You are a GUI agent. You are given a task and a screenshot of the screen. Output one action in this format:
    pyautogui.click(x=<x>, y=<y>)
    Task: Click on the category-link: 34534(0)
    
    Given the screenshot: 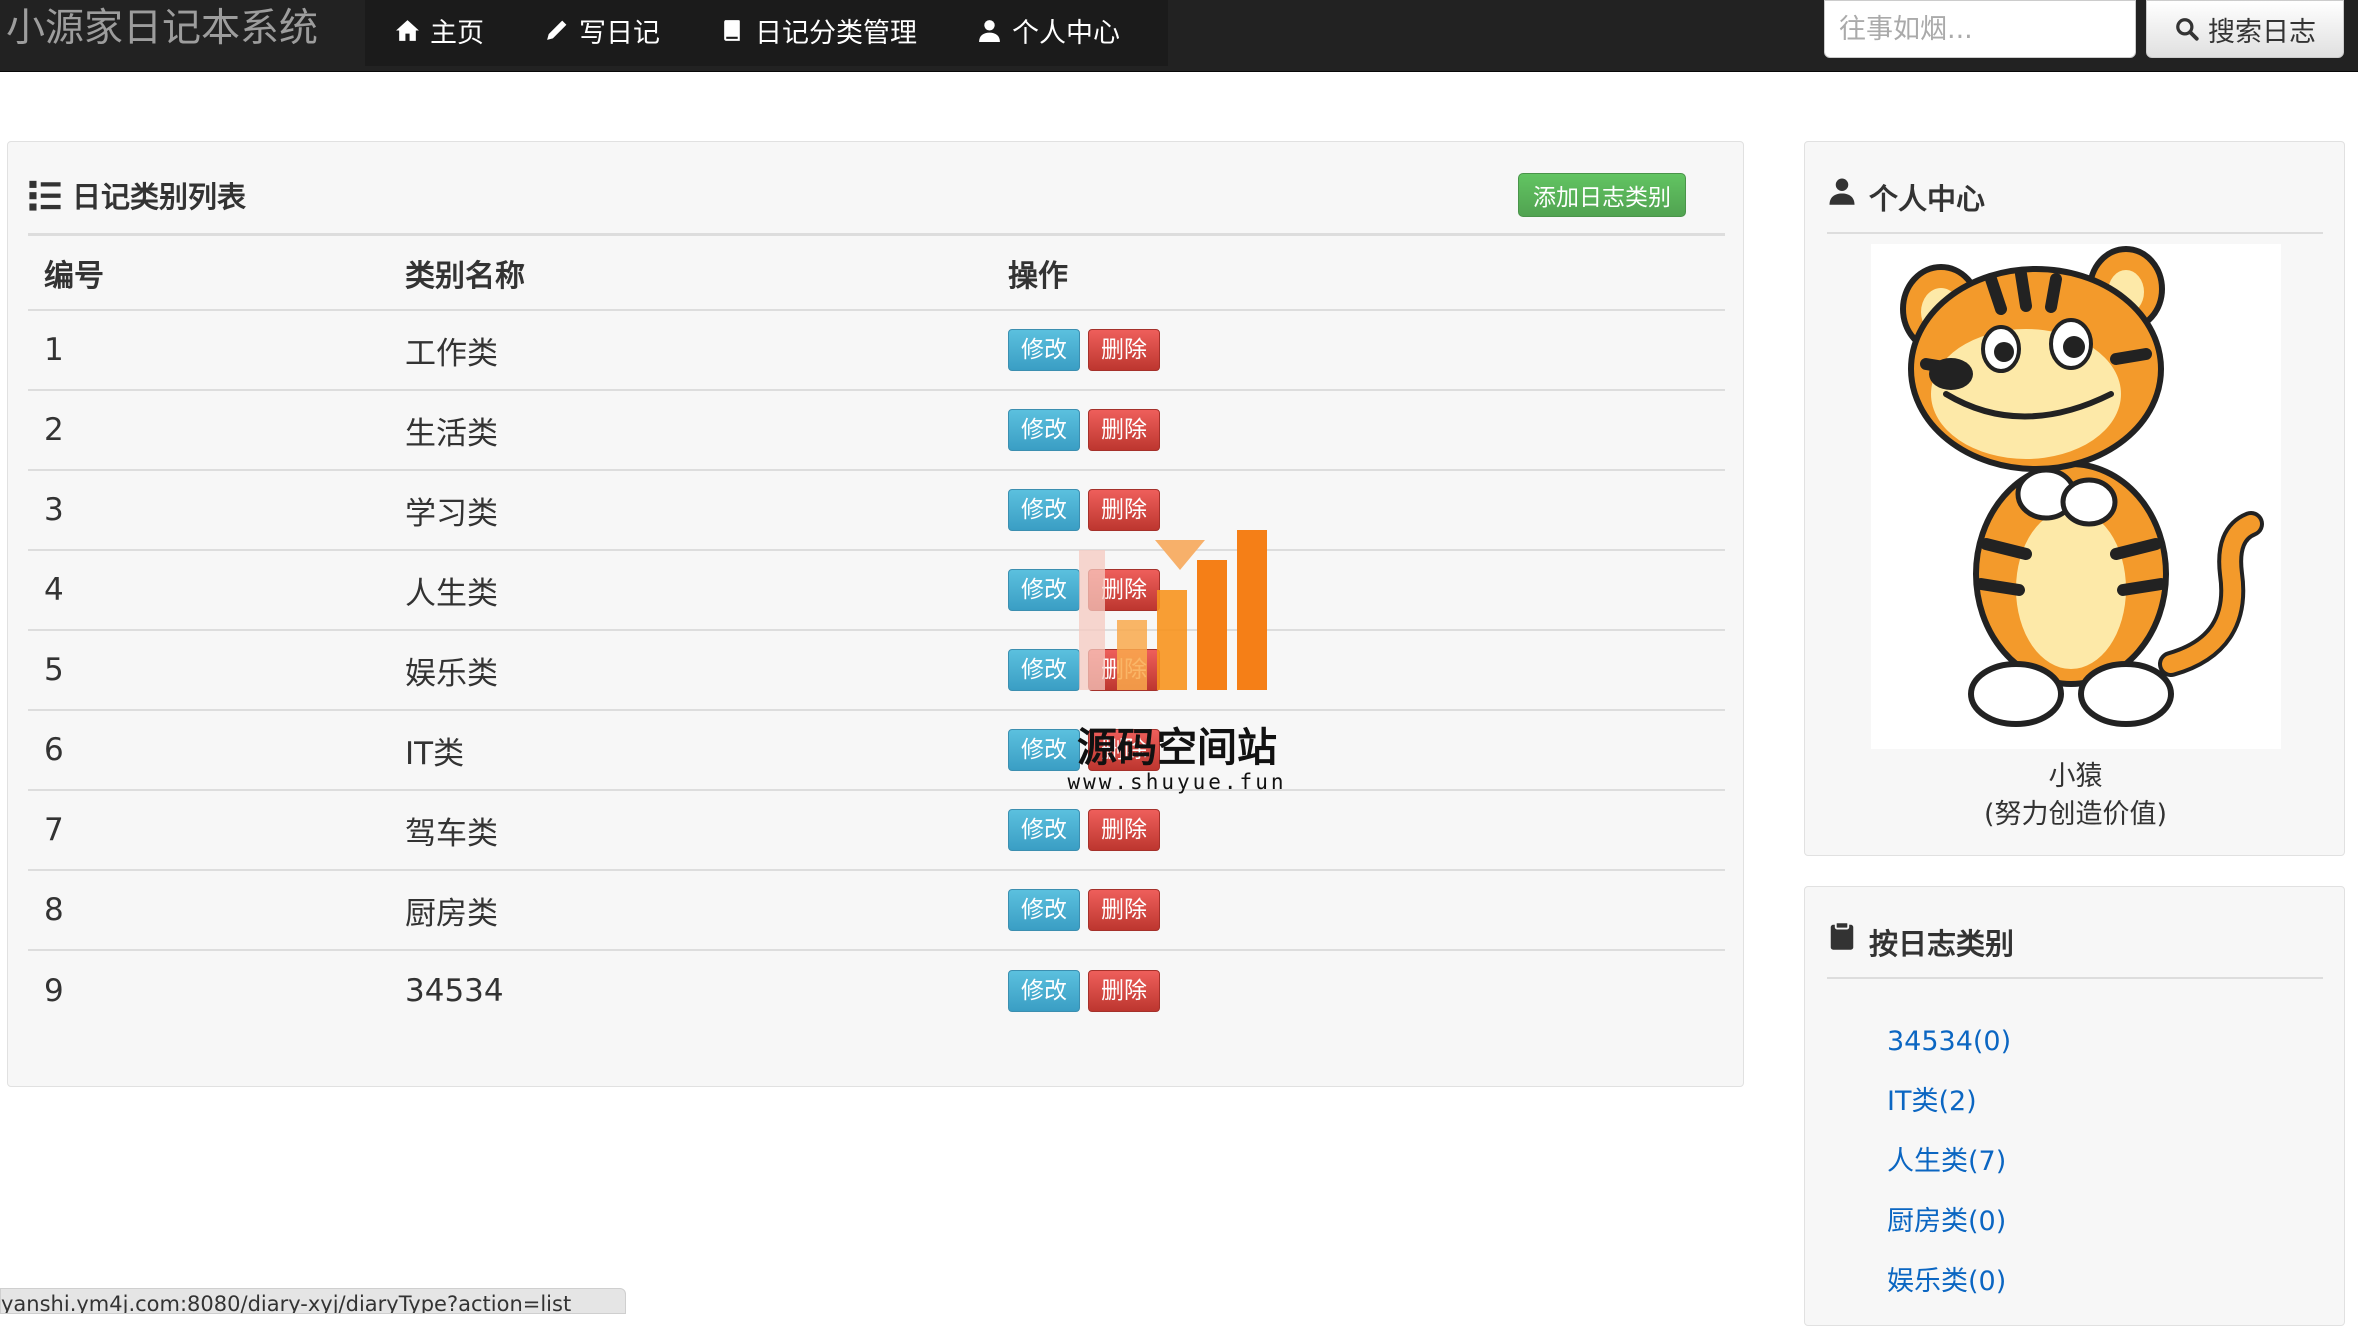 What is the action you would take?
    pyautogui.click(x=1949, y=1041)
    